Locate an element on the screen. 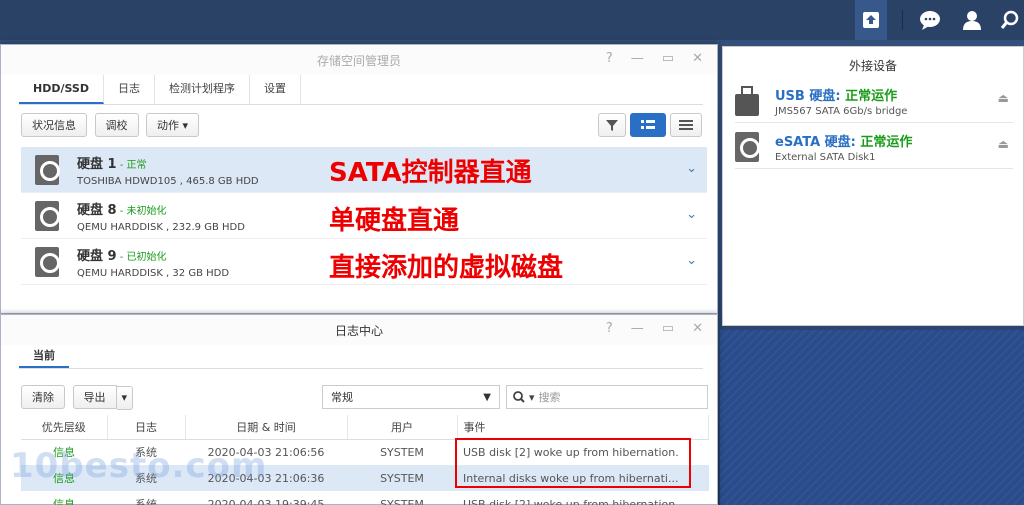 The image size is (1024, 505). annotation-single-disk: 单硬盘直通 is located at coordinates (394, 221).